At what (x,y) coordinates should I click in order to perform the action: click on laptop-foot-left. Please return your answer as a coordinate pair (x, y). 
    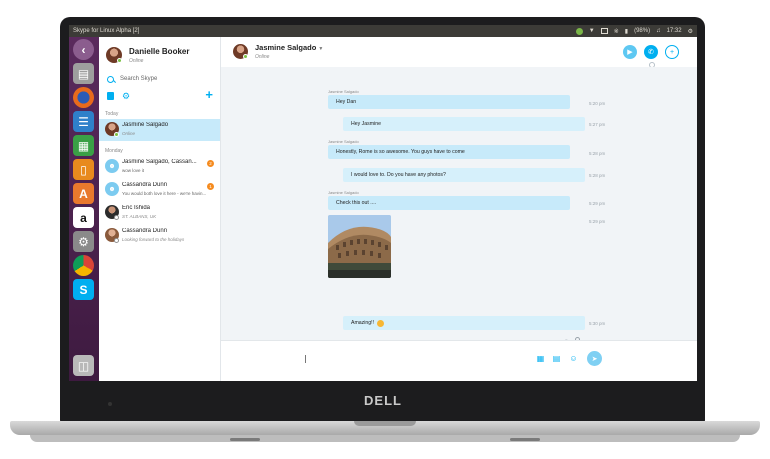
    Looking at the image, I should click on (245, 439).